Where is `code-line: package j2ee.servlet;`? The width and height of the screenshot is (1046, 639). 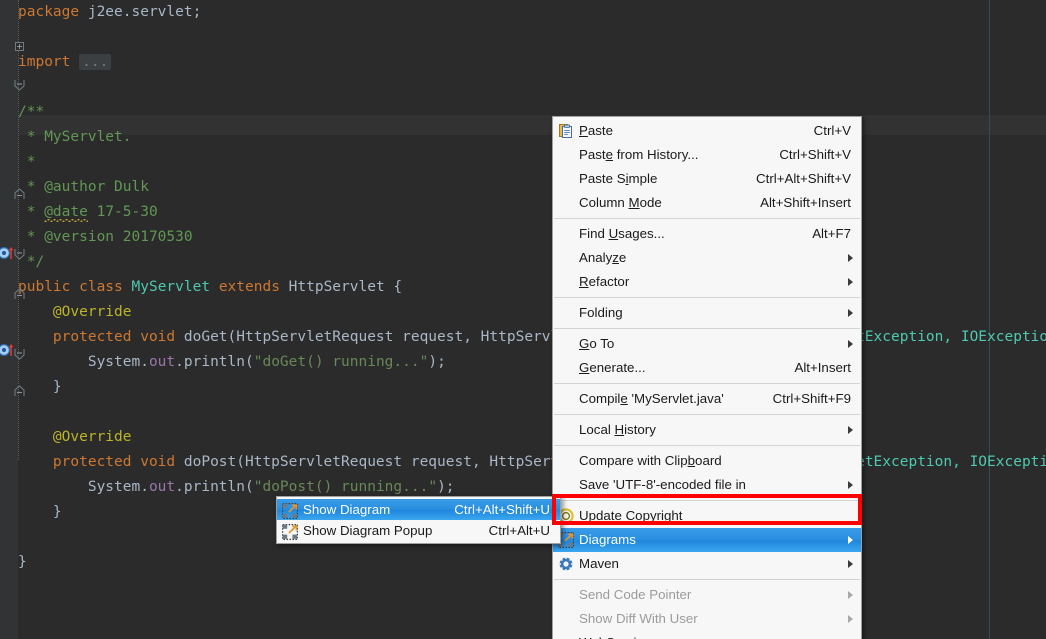 code-line: package j2ee.servlet; is located at coordinates (532, 12).